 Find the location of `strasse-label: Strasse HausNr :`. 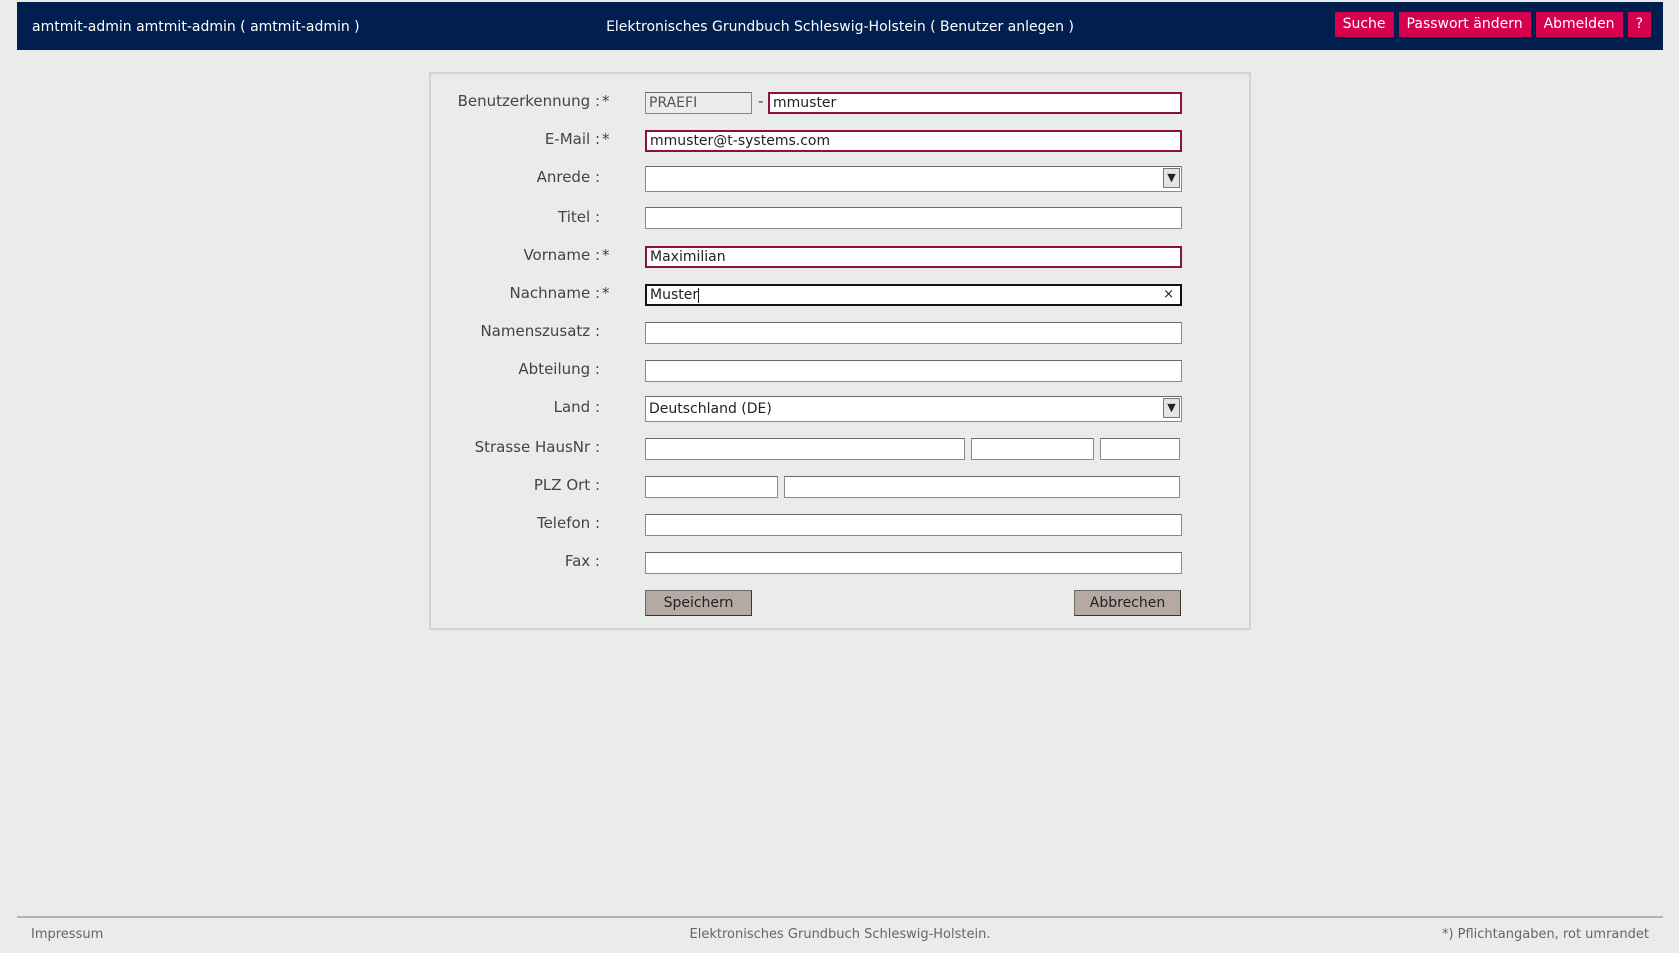

strasse-label: Strasse HausNr : is located at coordinates (523, 447).